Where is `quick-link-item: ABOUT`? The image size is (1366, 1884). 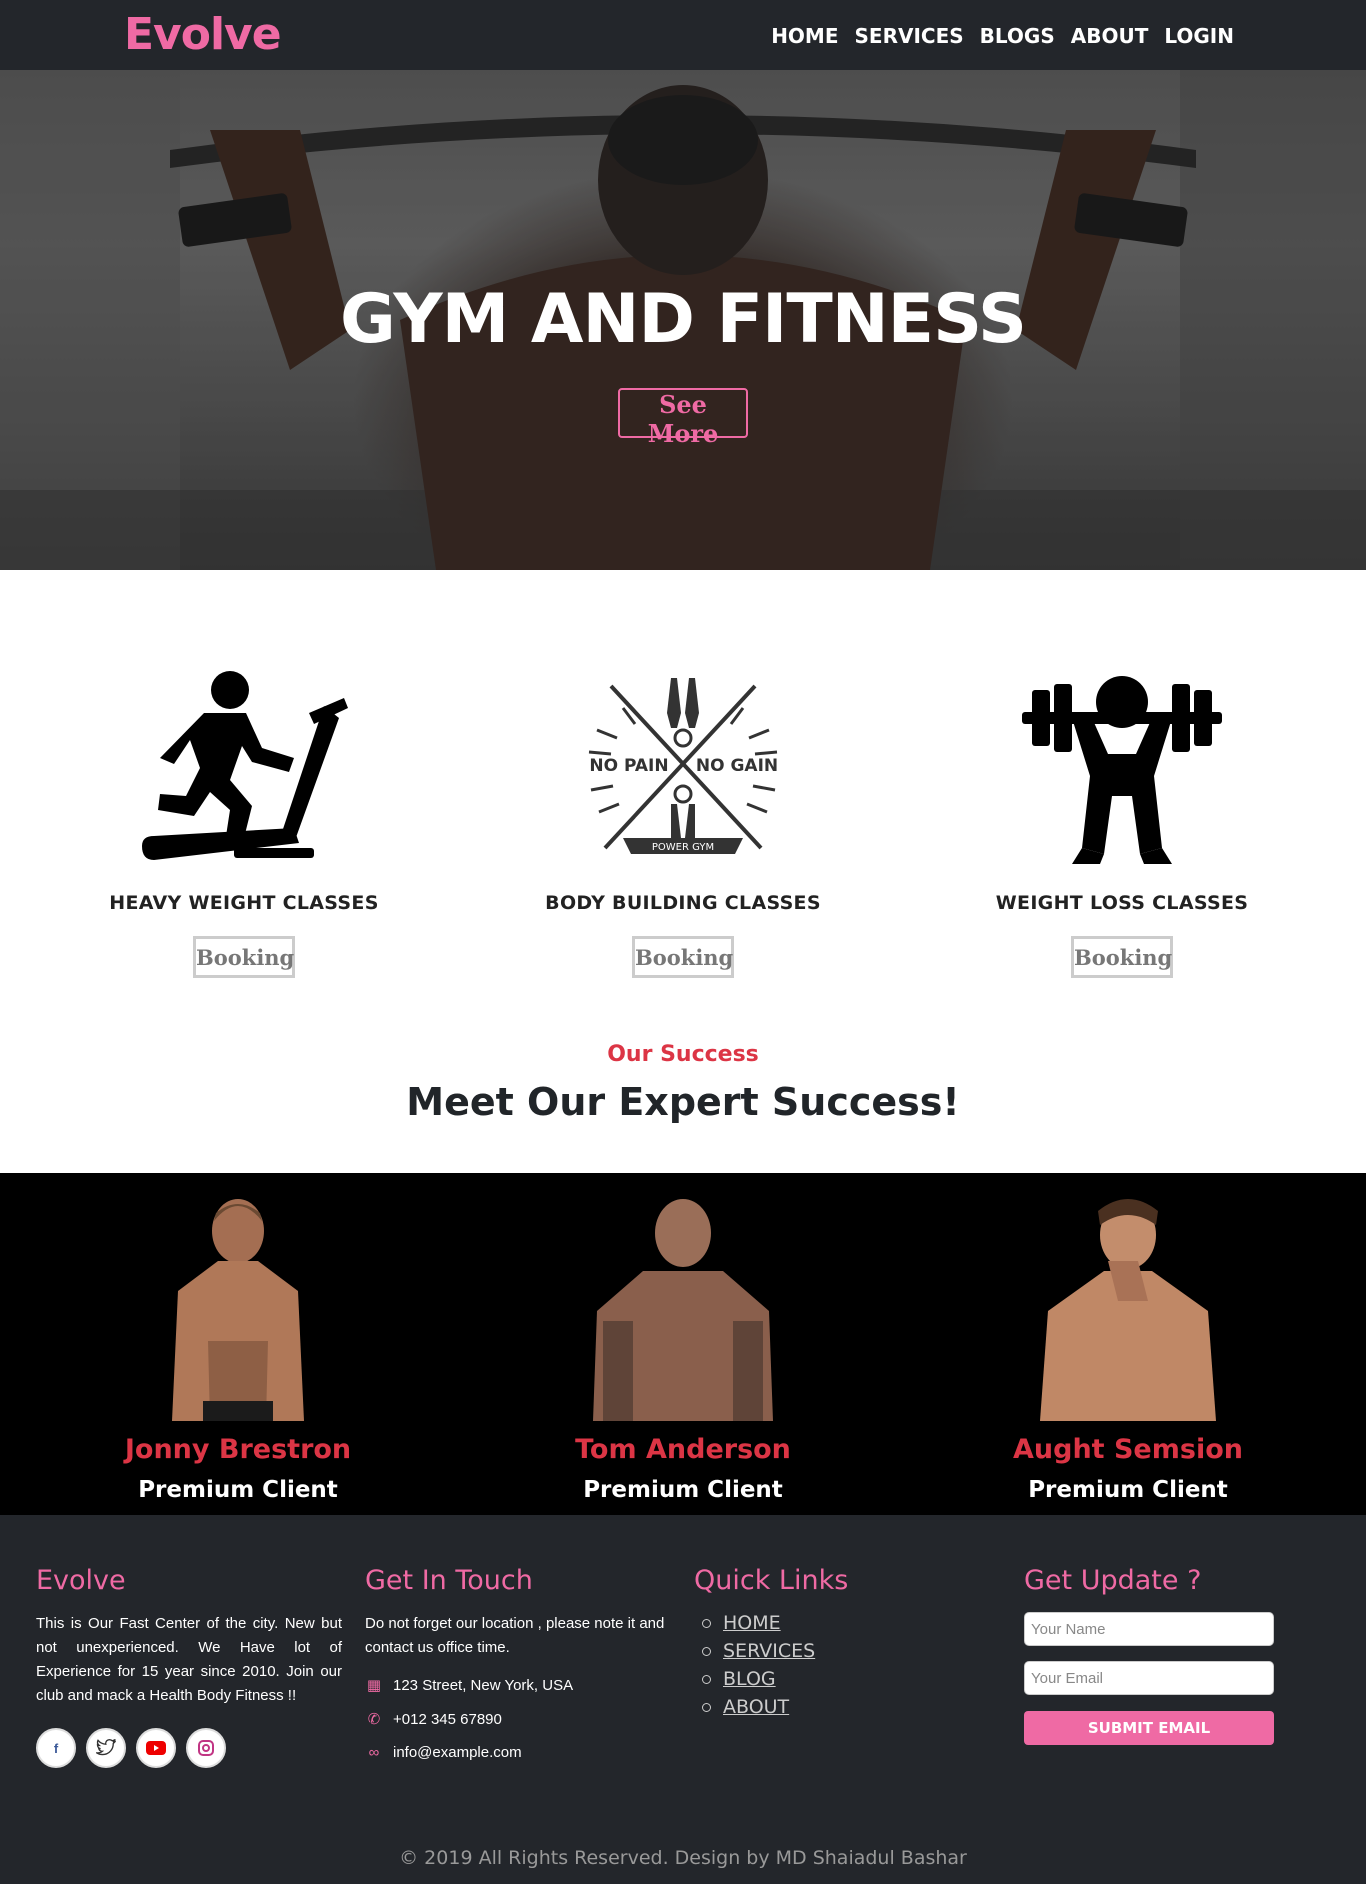
quick-link-item: ABOUT is located at coordinates (771, 1707).